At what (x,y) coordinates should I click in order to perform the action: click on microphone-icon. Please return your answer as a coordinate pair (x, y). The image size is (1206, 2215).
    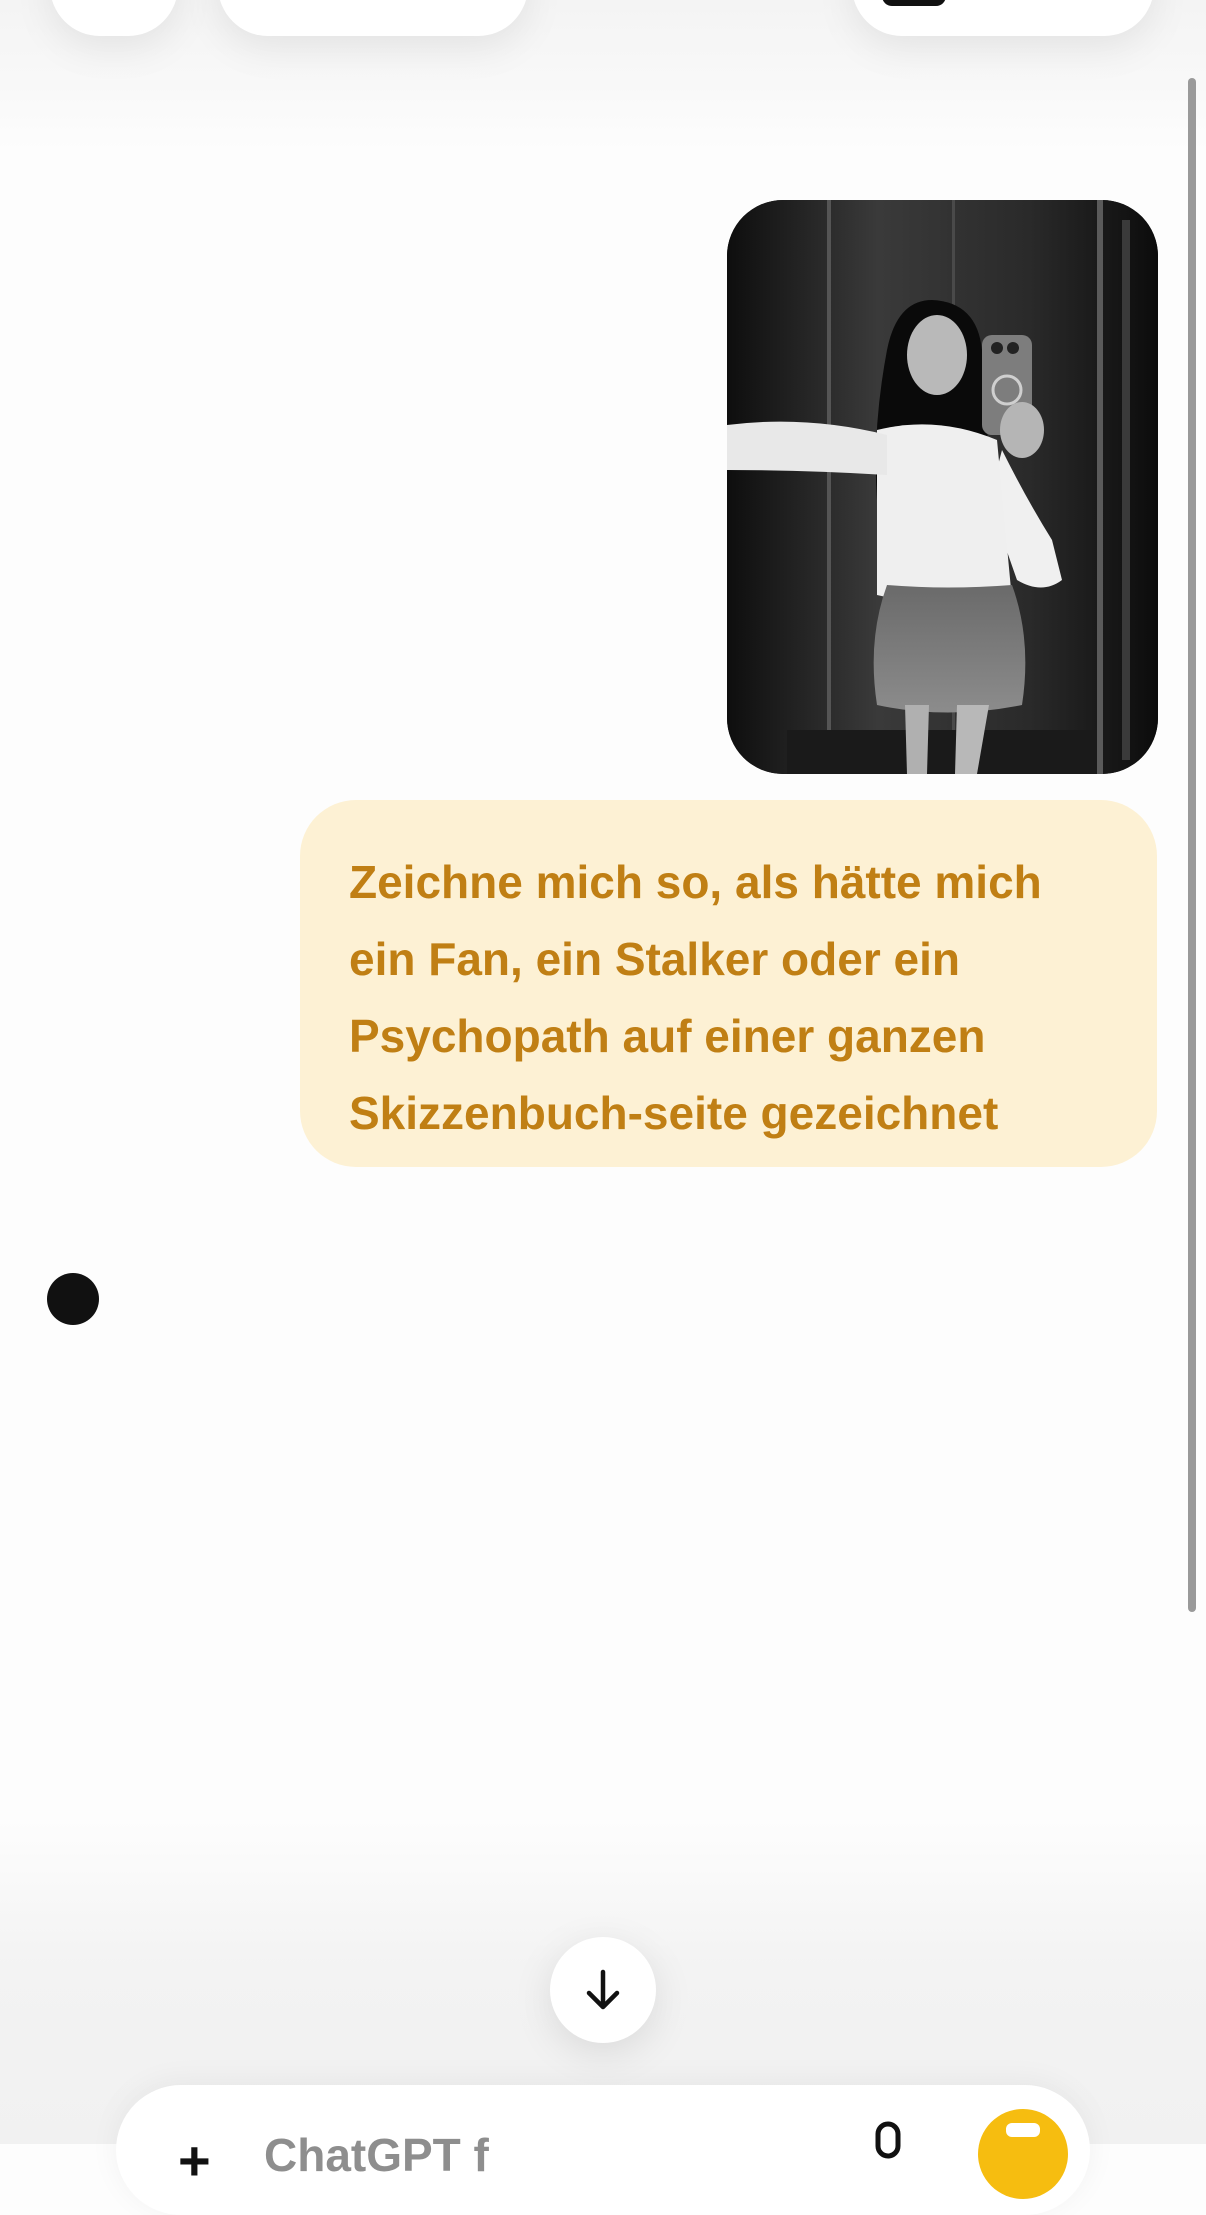
    Looking at the image, I should click on (888, 2146).